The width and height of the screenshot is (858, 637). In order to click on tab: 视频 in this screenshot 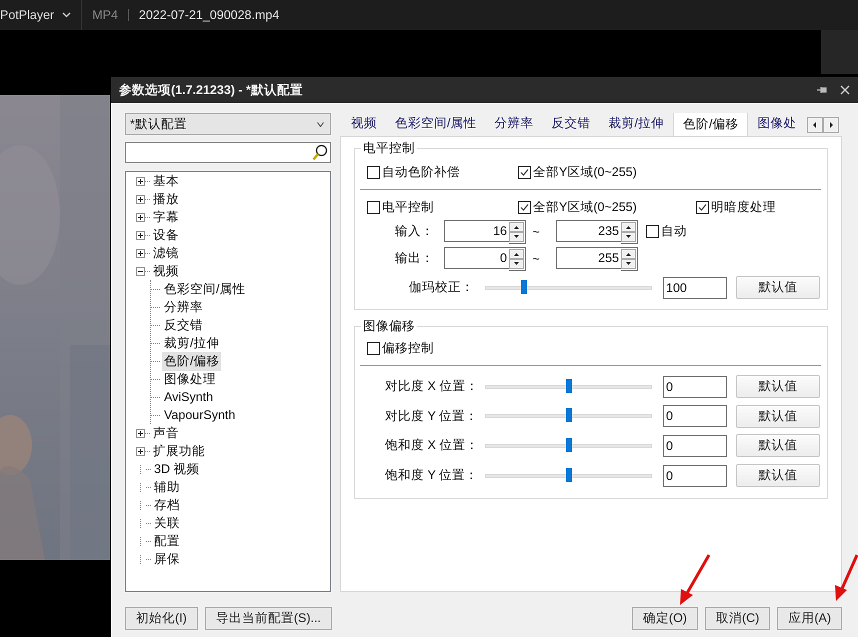, I will do `click(364, 124)`.